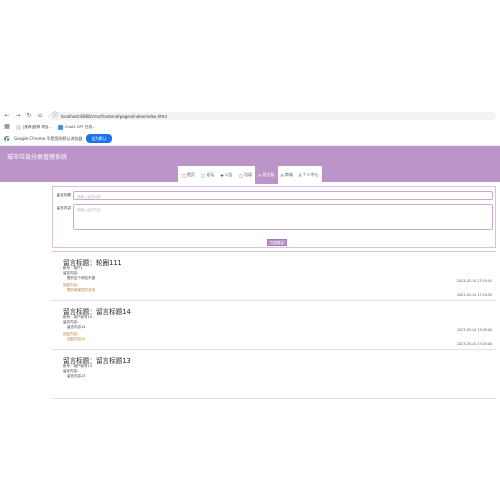 This screenshot has width=500, height=500. I want to click on nav-item-home: ◯ 首页, so click(188, 175).